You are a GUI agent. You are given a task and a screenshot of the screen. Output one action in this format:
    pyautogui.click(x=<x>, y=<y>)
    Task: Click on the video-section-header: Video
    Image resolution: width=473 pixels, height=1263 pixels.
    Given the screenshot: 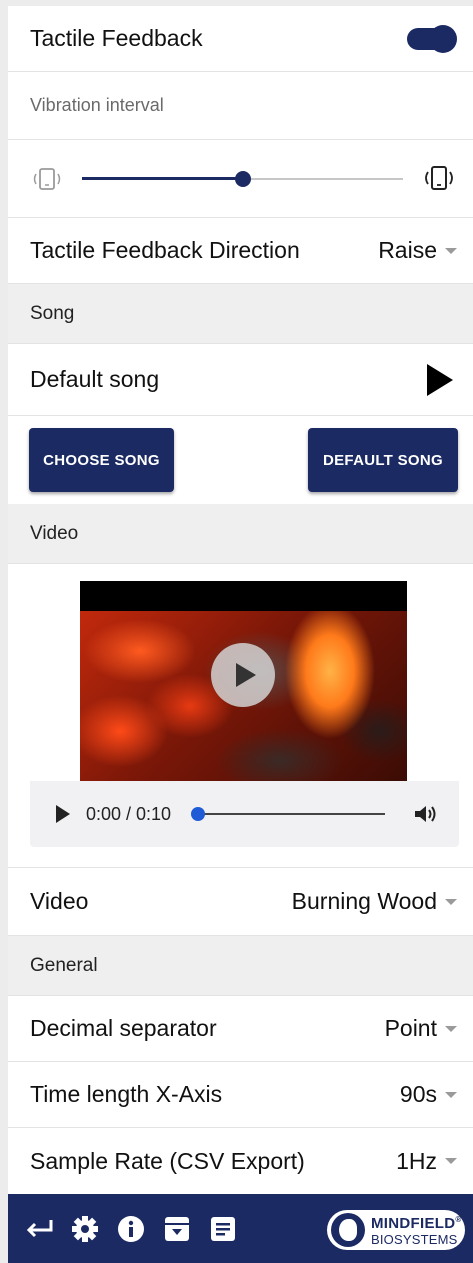 What is the action you would take?
    pyautogui.click(x=240, y=534)
    